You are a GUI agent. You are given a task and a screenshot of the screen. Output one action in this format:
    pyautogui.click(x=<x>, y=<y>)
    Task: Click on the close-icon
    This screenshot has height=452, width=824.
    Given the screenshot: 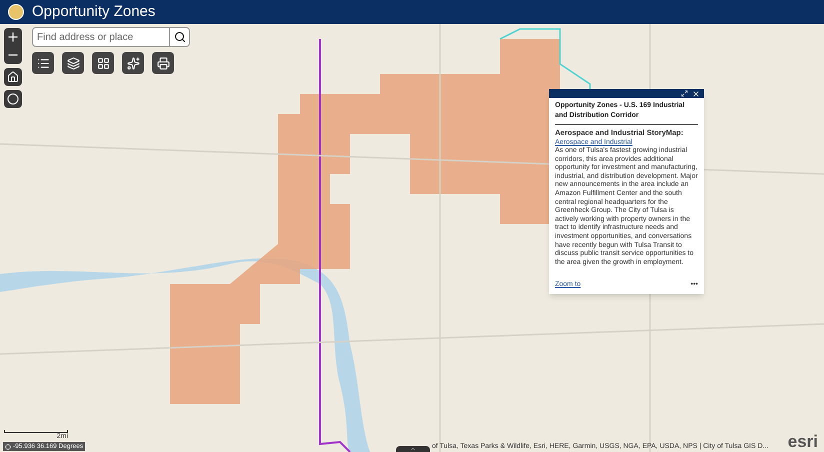 What is the action you would take?
    pyautogui.click(x=696, y=94)
    